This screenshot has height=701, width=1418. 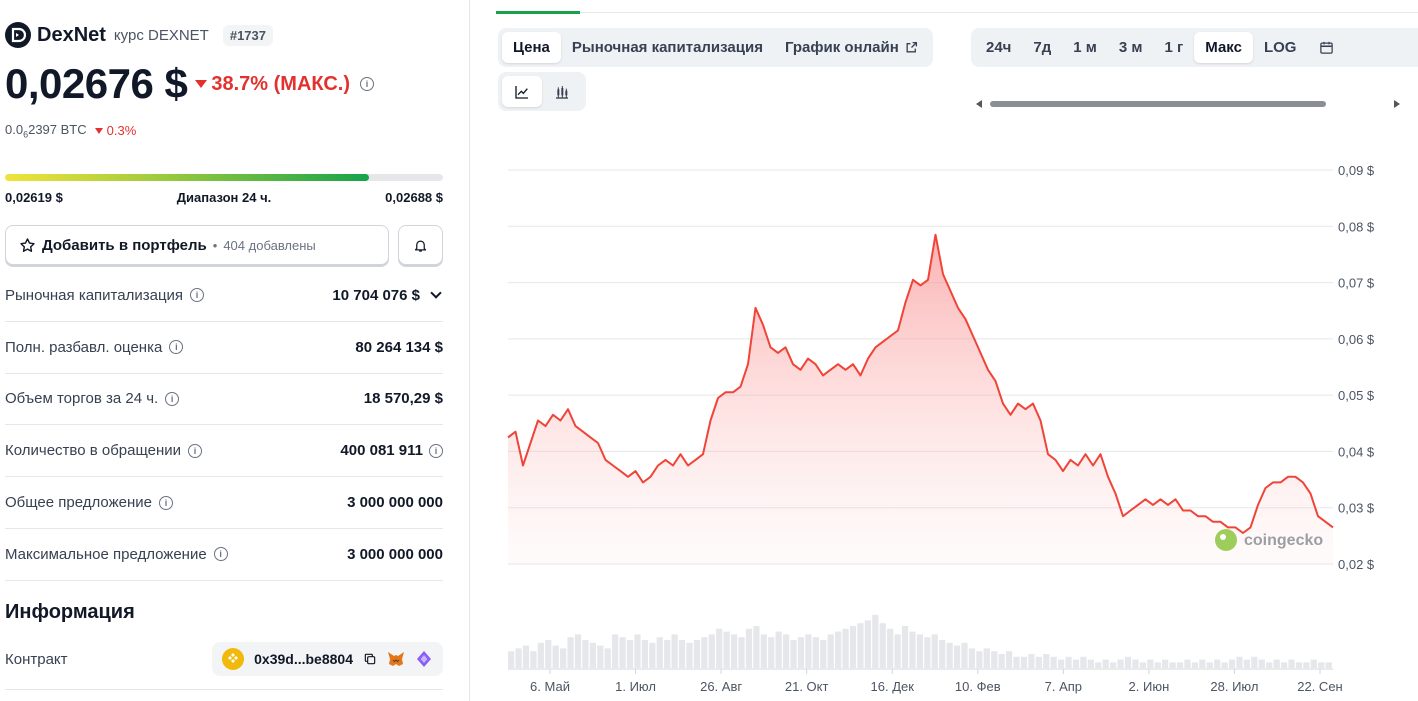 I want to click on stat-row-market-cap: Рыночная капитализация i 10 704 076 $, so click(x=224, y=296).